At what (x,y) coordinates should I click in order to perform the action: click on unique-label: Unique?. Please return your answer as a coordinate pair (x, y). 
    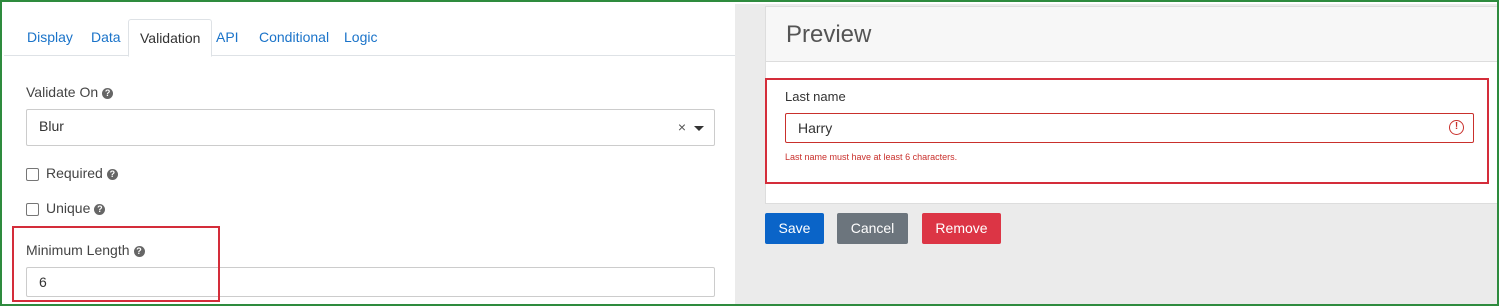
    Looking at the image, I should click on (76, 208).